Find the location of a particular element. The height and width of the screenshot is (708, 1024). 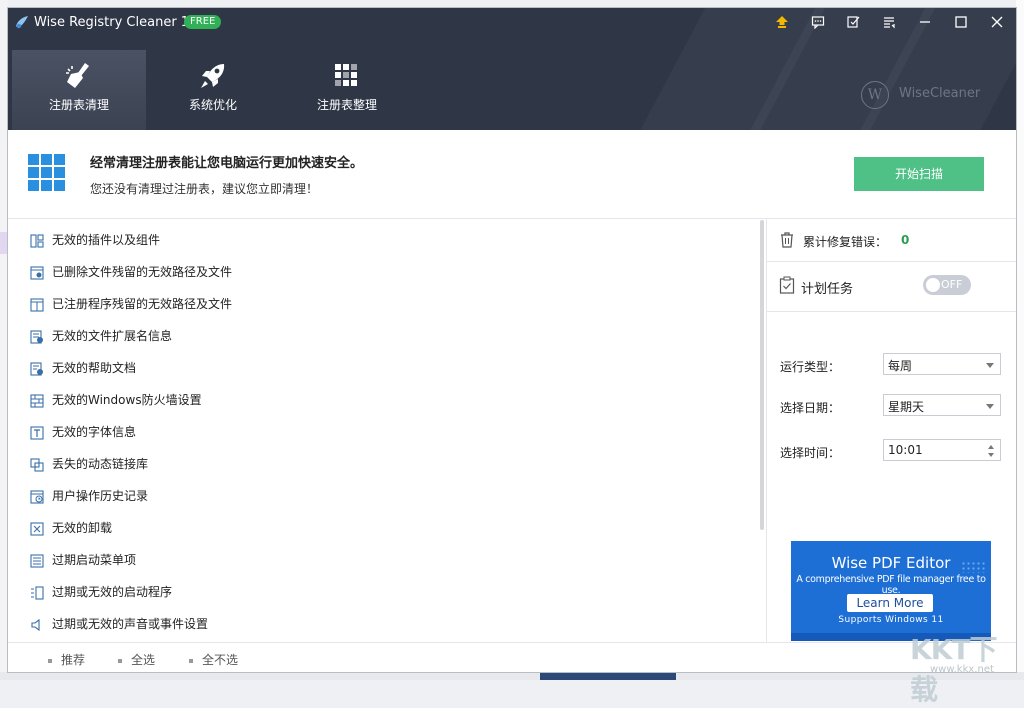

program-path-icon is located at coordinates (37, 305).